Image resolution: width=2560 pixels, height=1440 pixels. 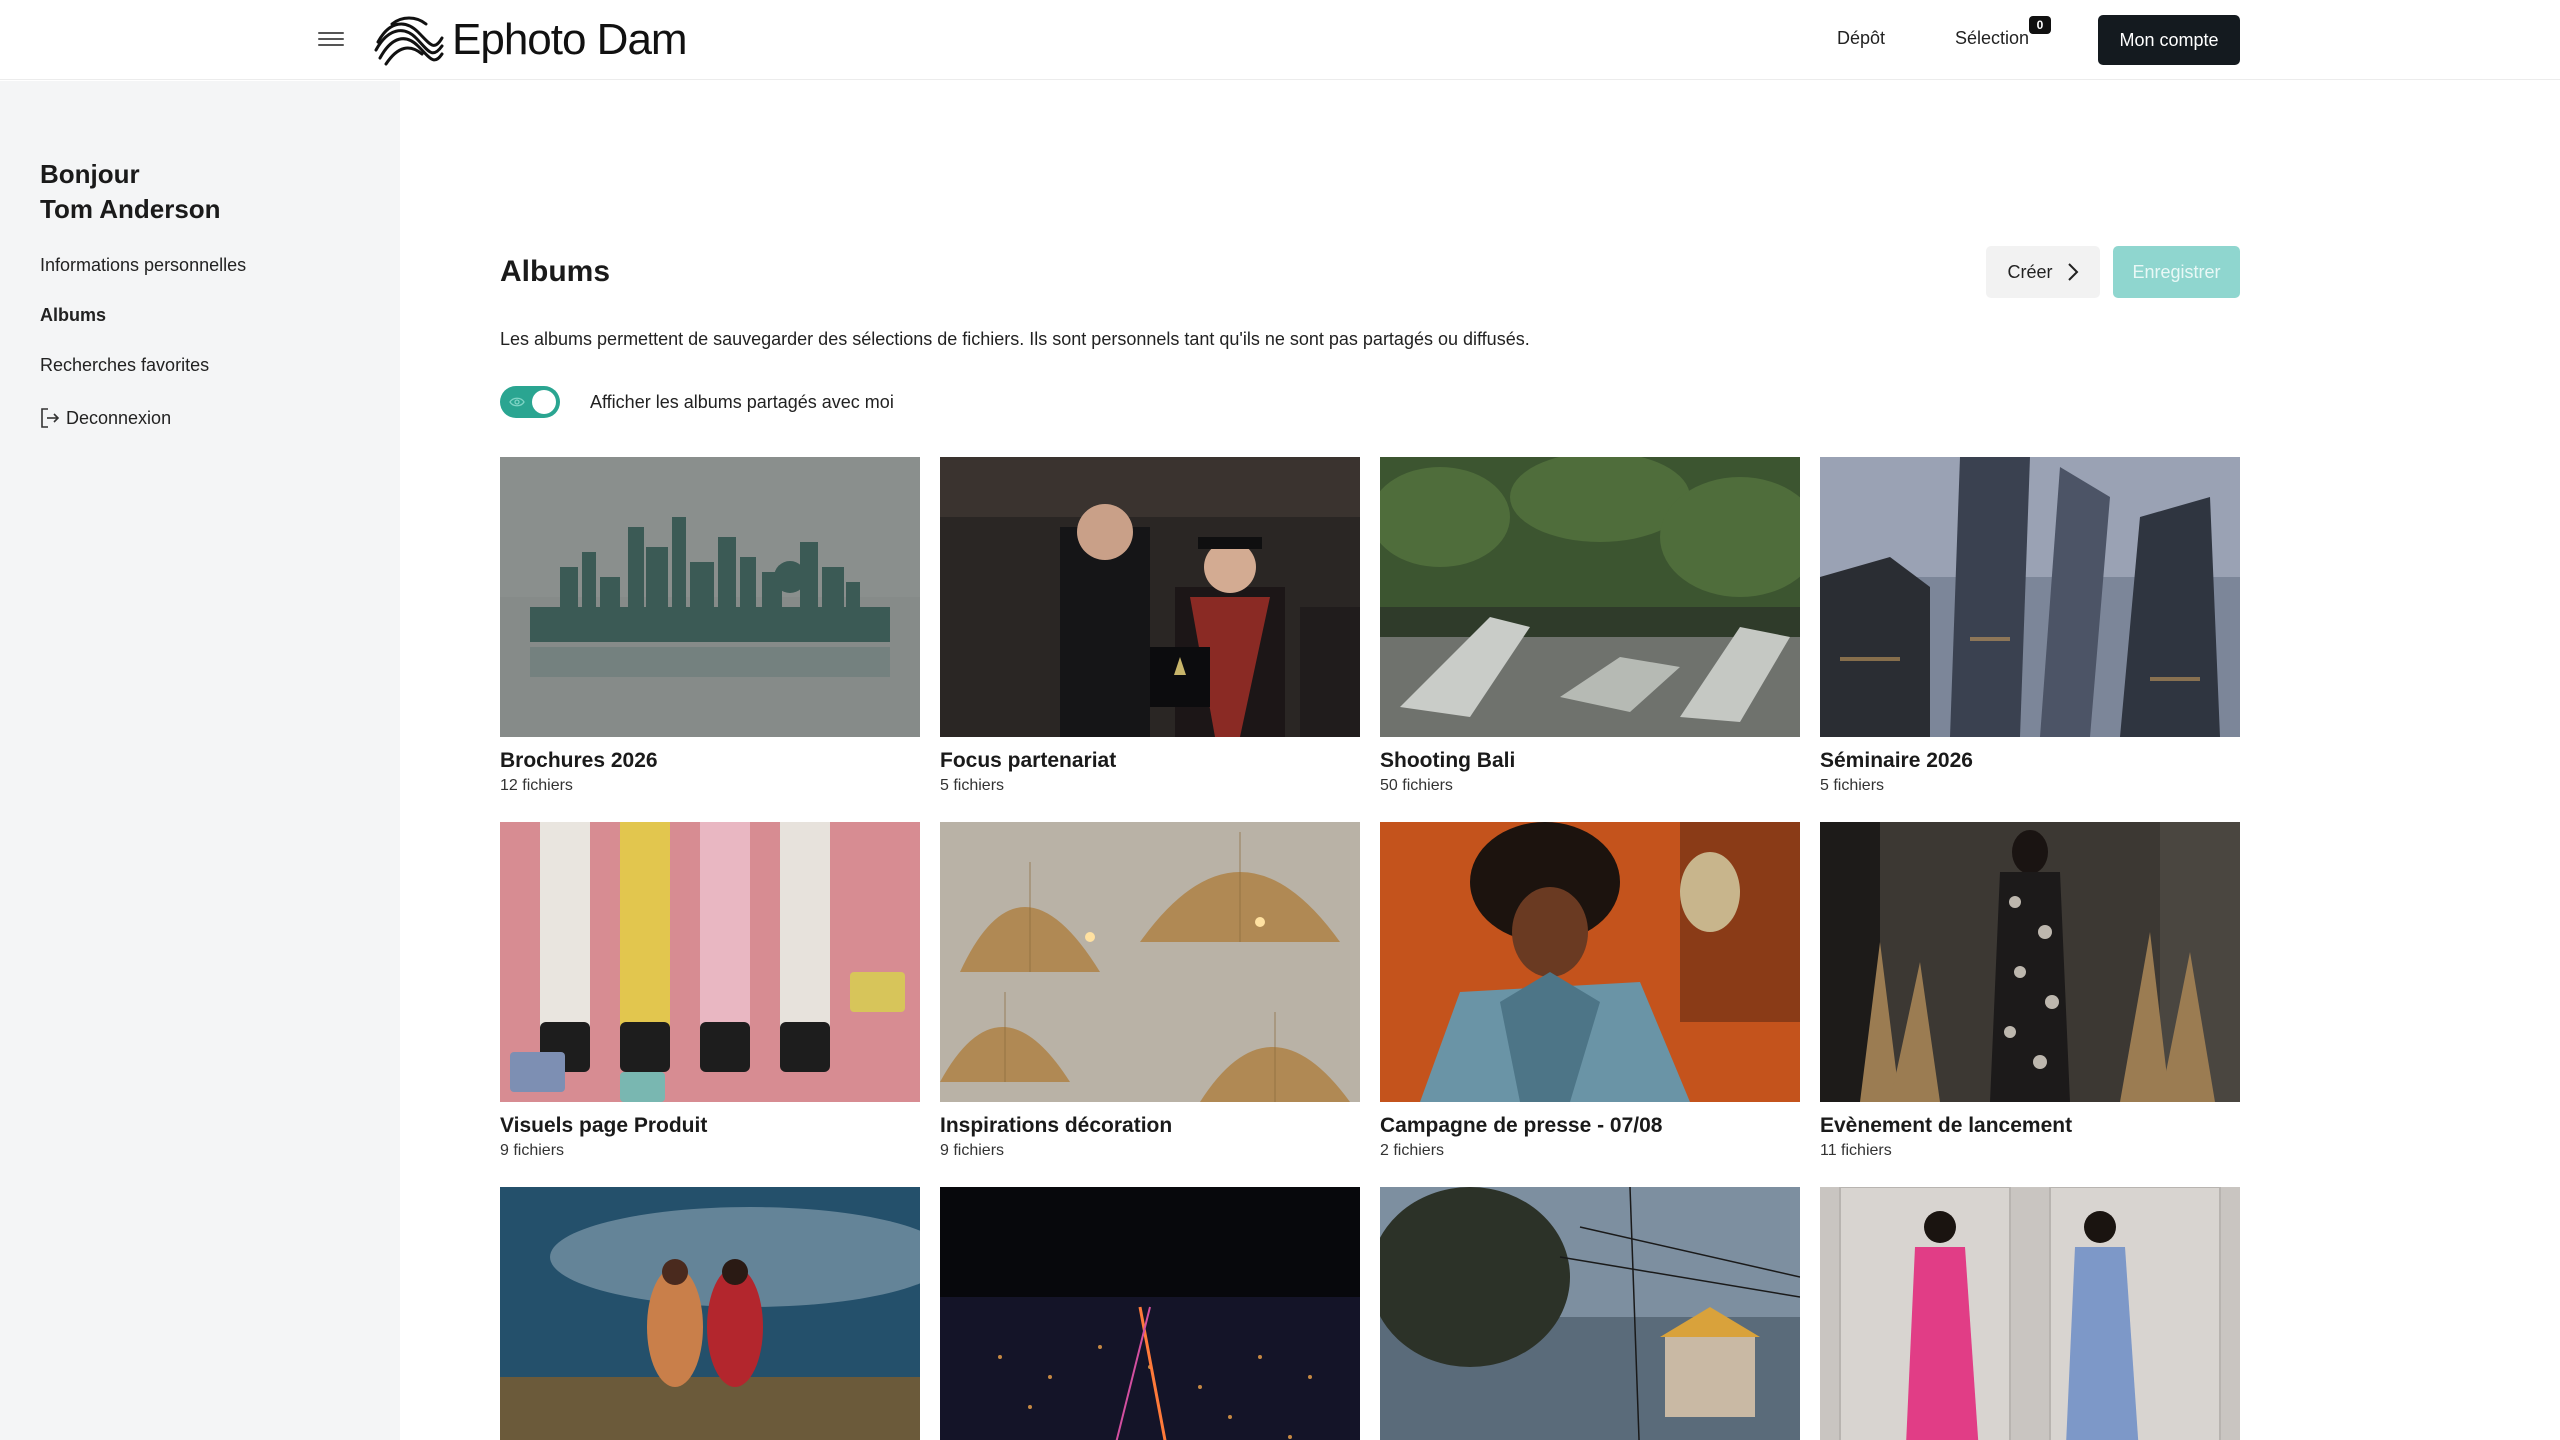 What do you see at coordinates (1861, 38) in the screenshot?
I see `nav-depot: Dépôt` at bounding box center [1861, 38].